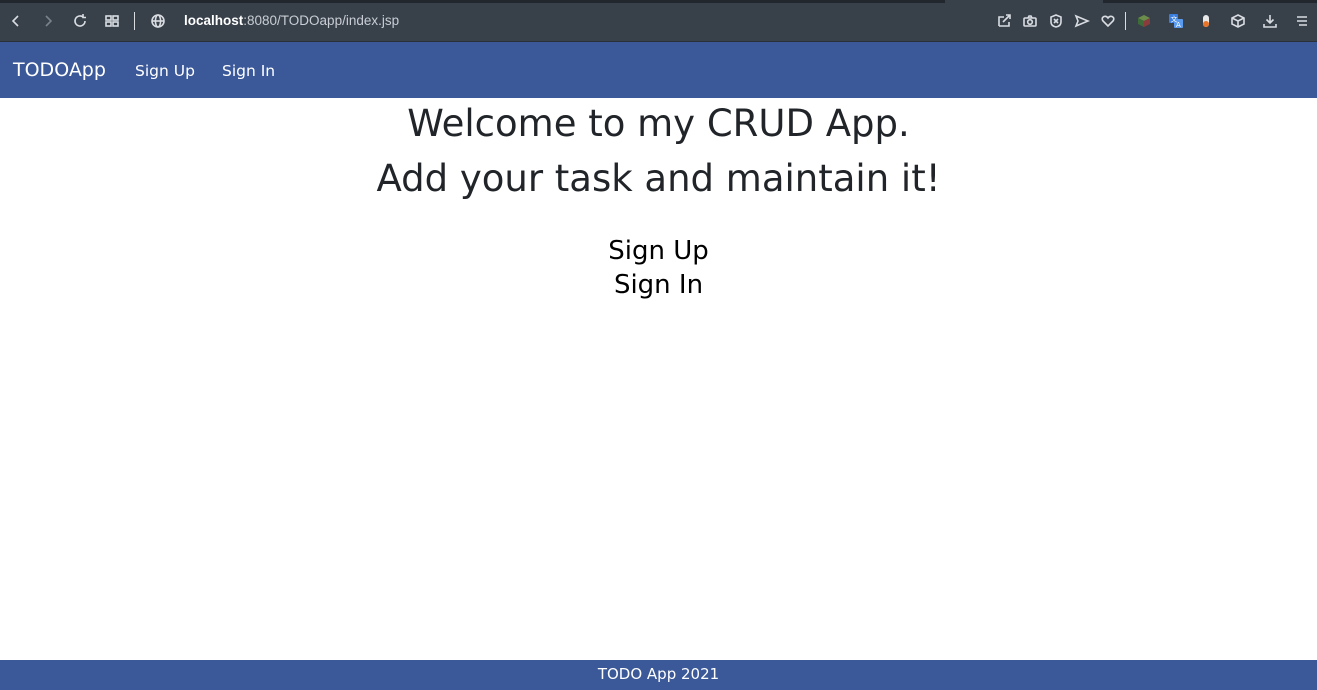  Describe the element at coordinates (472, 1) in the screenshot. I see `tab-strip` at that location.